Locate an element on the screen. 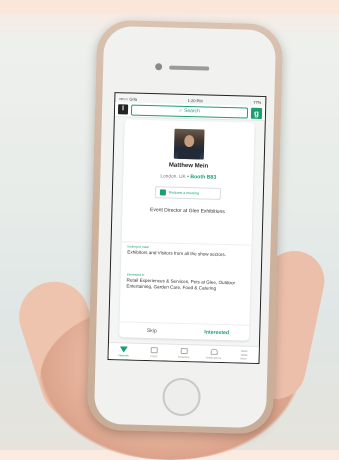 This screenshot has height=460, width=339. front-camera is located at coordinates (159, 67).